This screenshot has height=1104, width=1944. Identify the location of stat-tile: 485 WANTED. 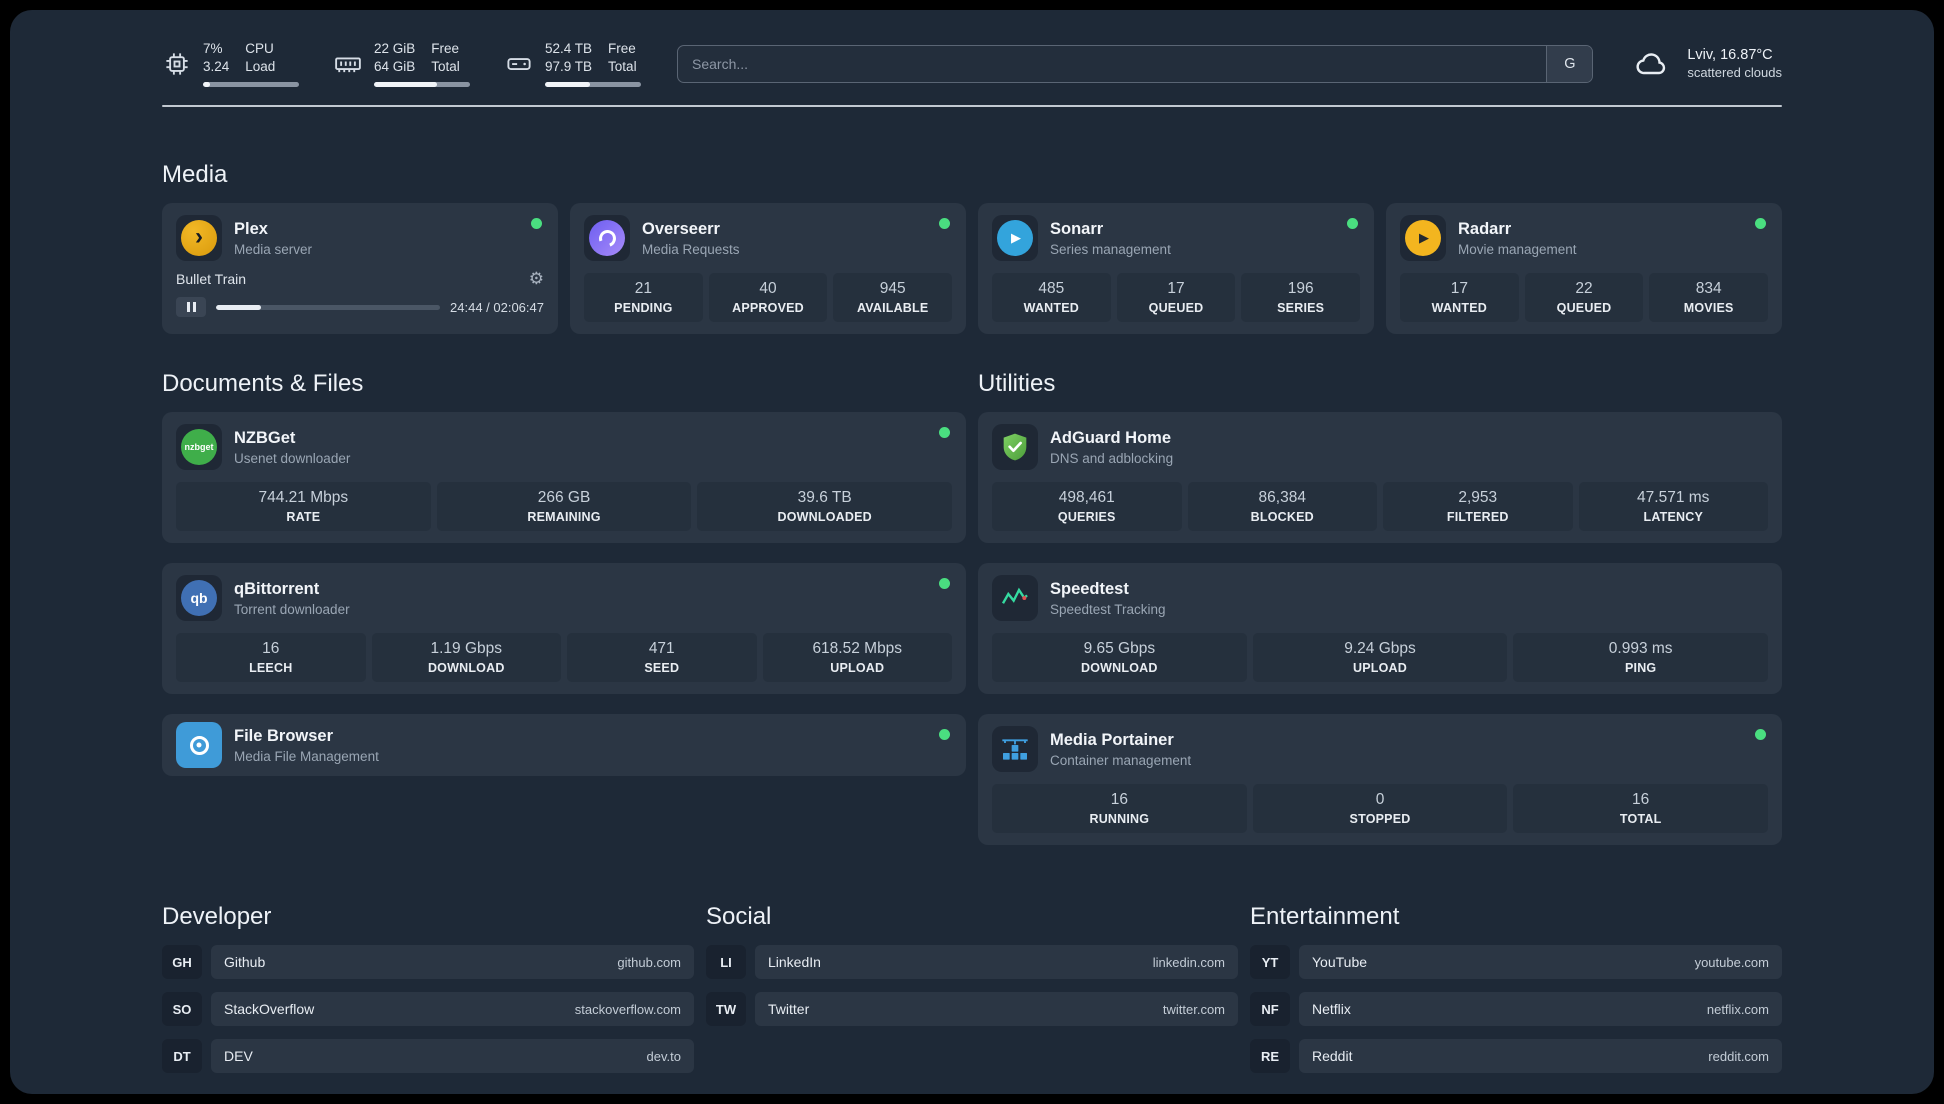
(1051, 298).